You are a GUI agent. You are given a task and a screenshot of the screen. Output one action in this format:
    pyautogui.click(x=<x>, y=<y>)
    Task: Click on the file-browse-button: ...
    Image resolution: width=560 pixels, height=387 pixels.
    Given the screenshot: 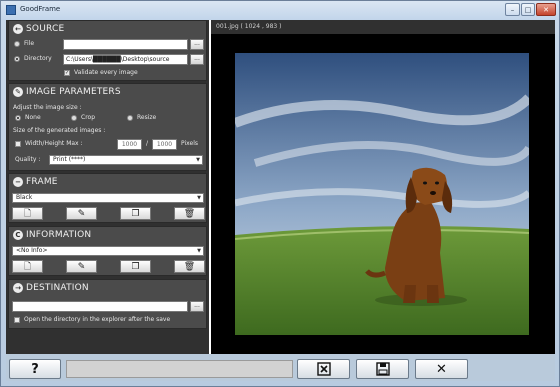 What is the action you would take?
    pyautogui.click(x=197, y=44)
    